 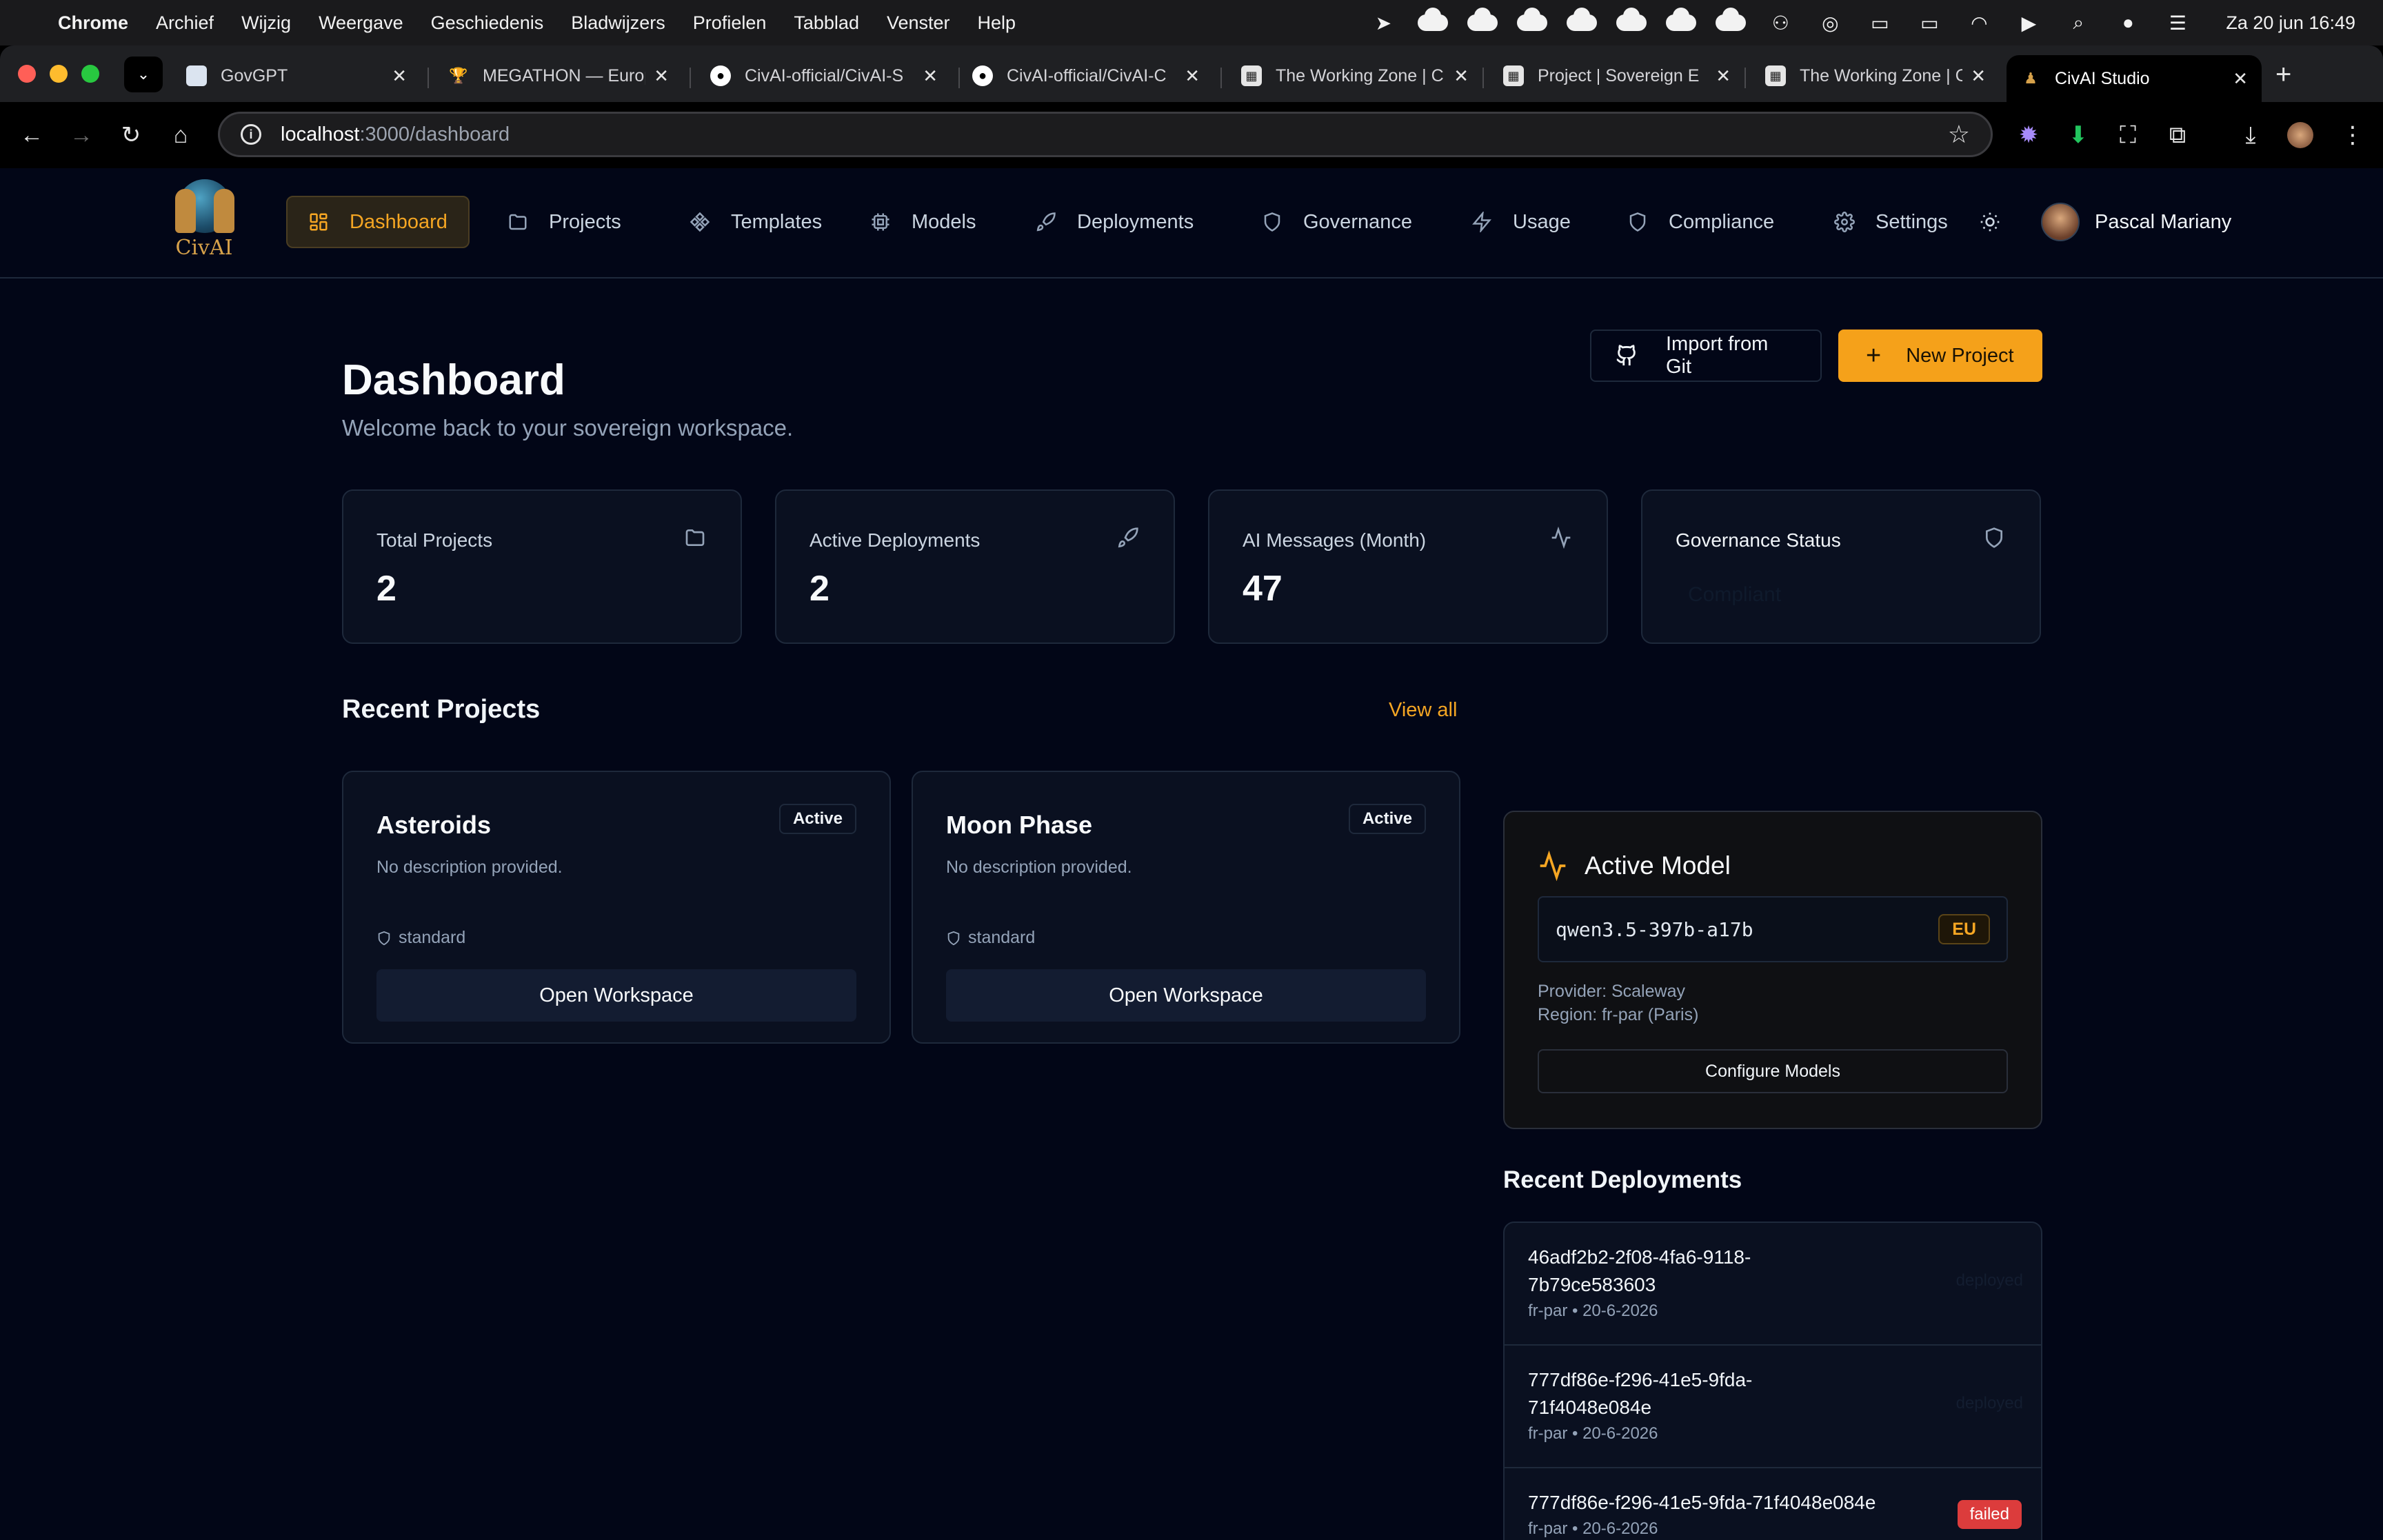 What do you see at coordinates (93, 23) in the screenshot?
I see `menubar-app-name: Chrome` at bounding box center [93, 23].